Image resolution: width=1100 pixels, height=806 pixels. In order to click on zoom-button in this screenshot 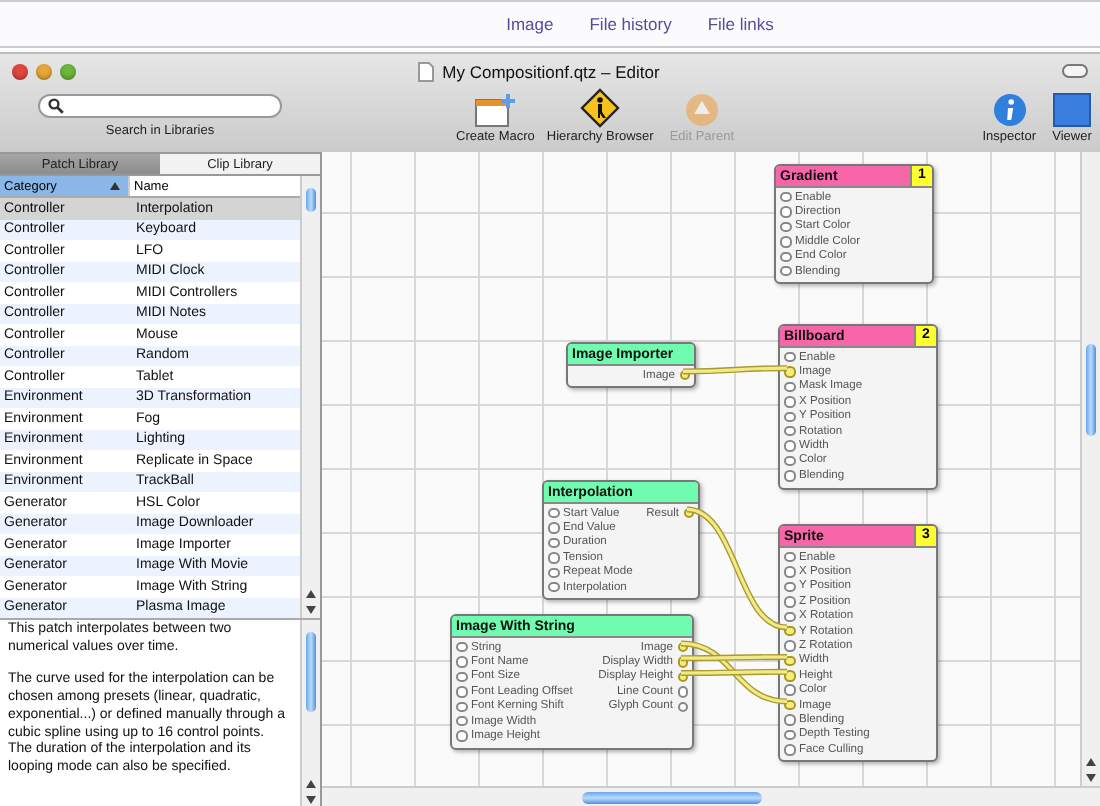, I will do `click(68, 71)`.